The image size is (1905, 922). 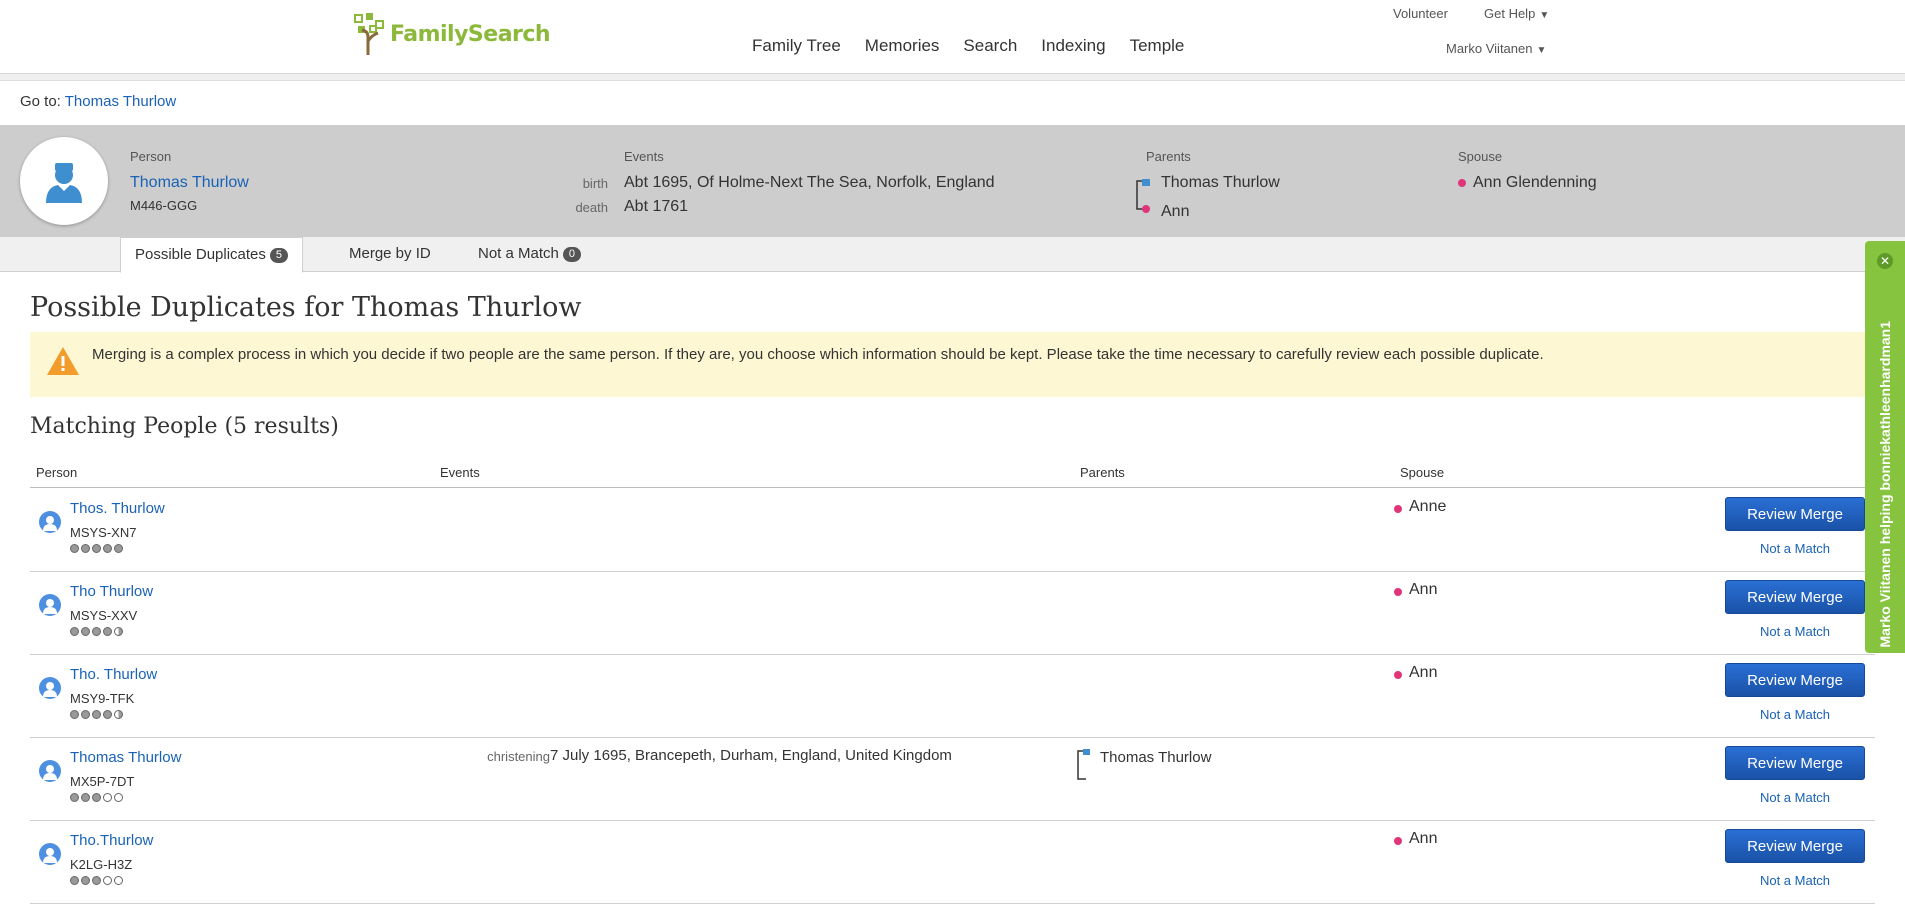 I want to click on spouse-name: Ann, so click(x=1423, y=838).